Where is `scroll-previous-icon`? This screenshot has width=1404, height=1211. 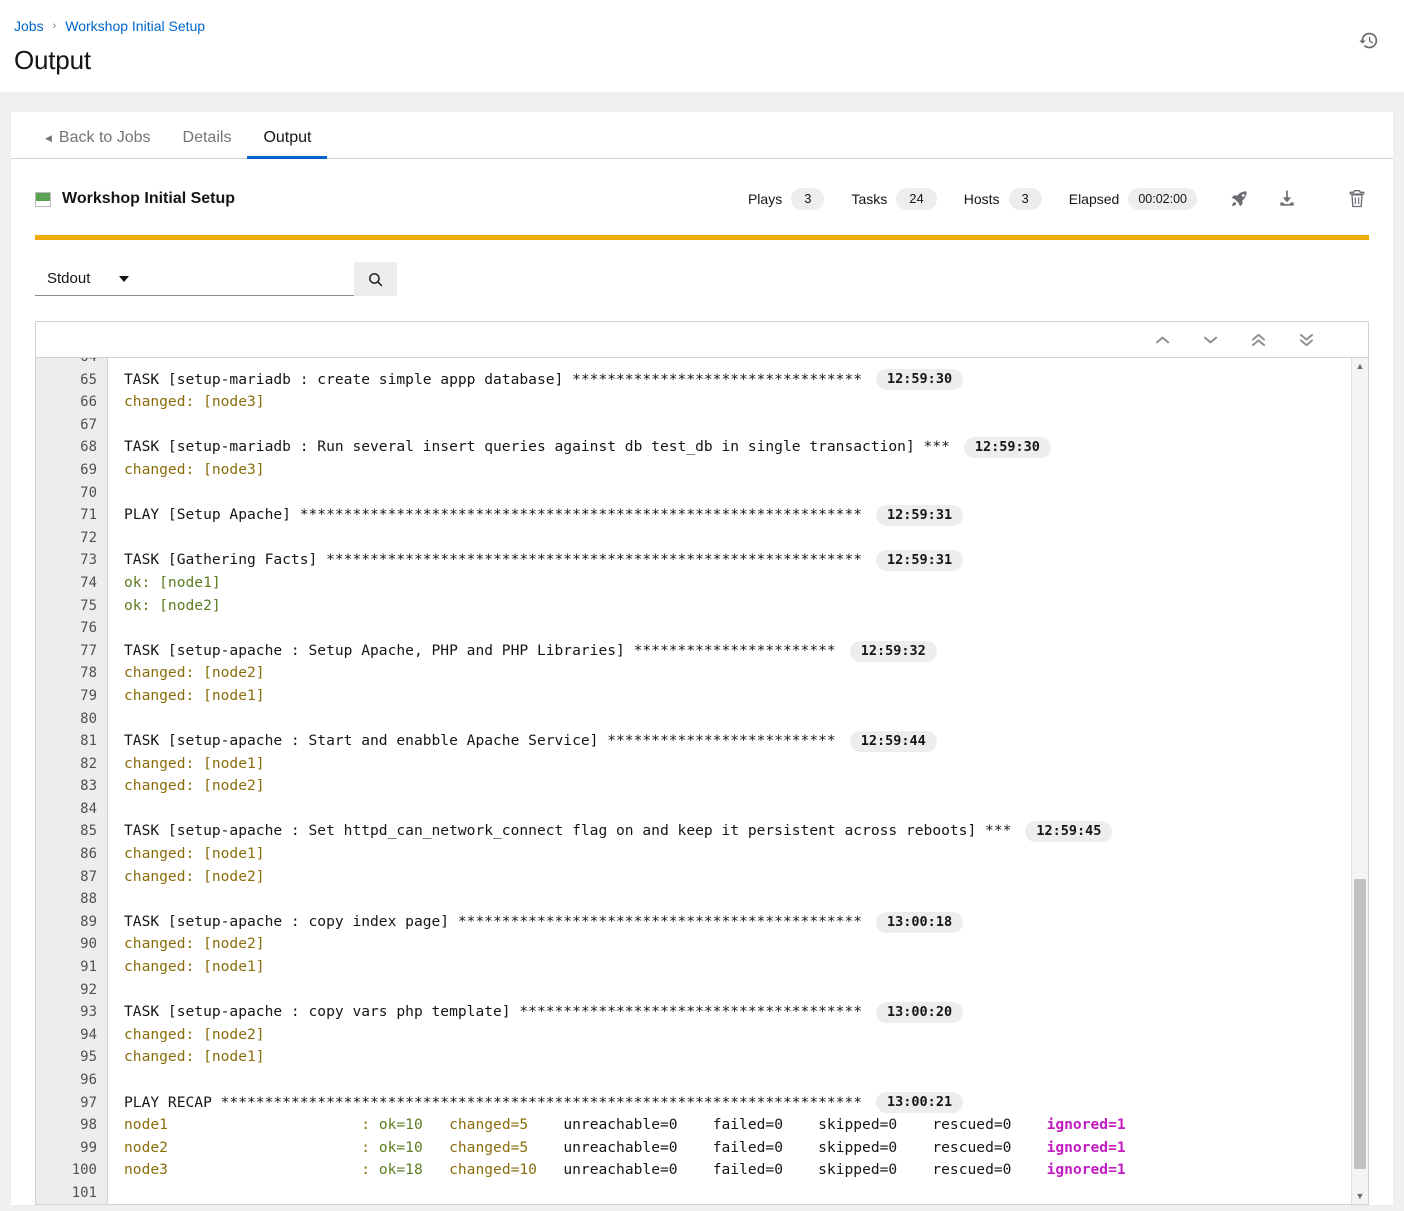
scroll-previous-icon is located at coordinates (1162, 340).